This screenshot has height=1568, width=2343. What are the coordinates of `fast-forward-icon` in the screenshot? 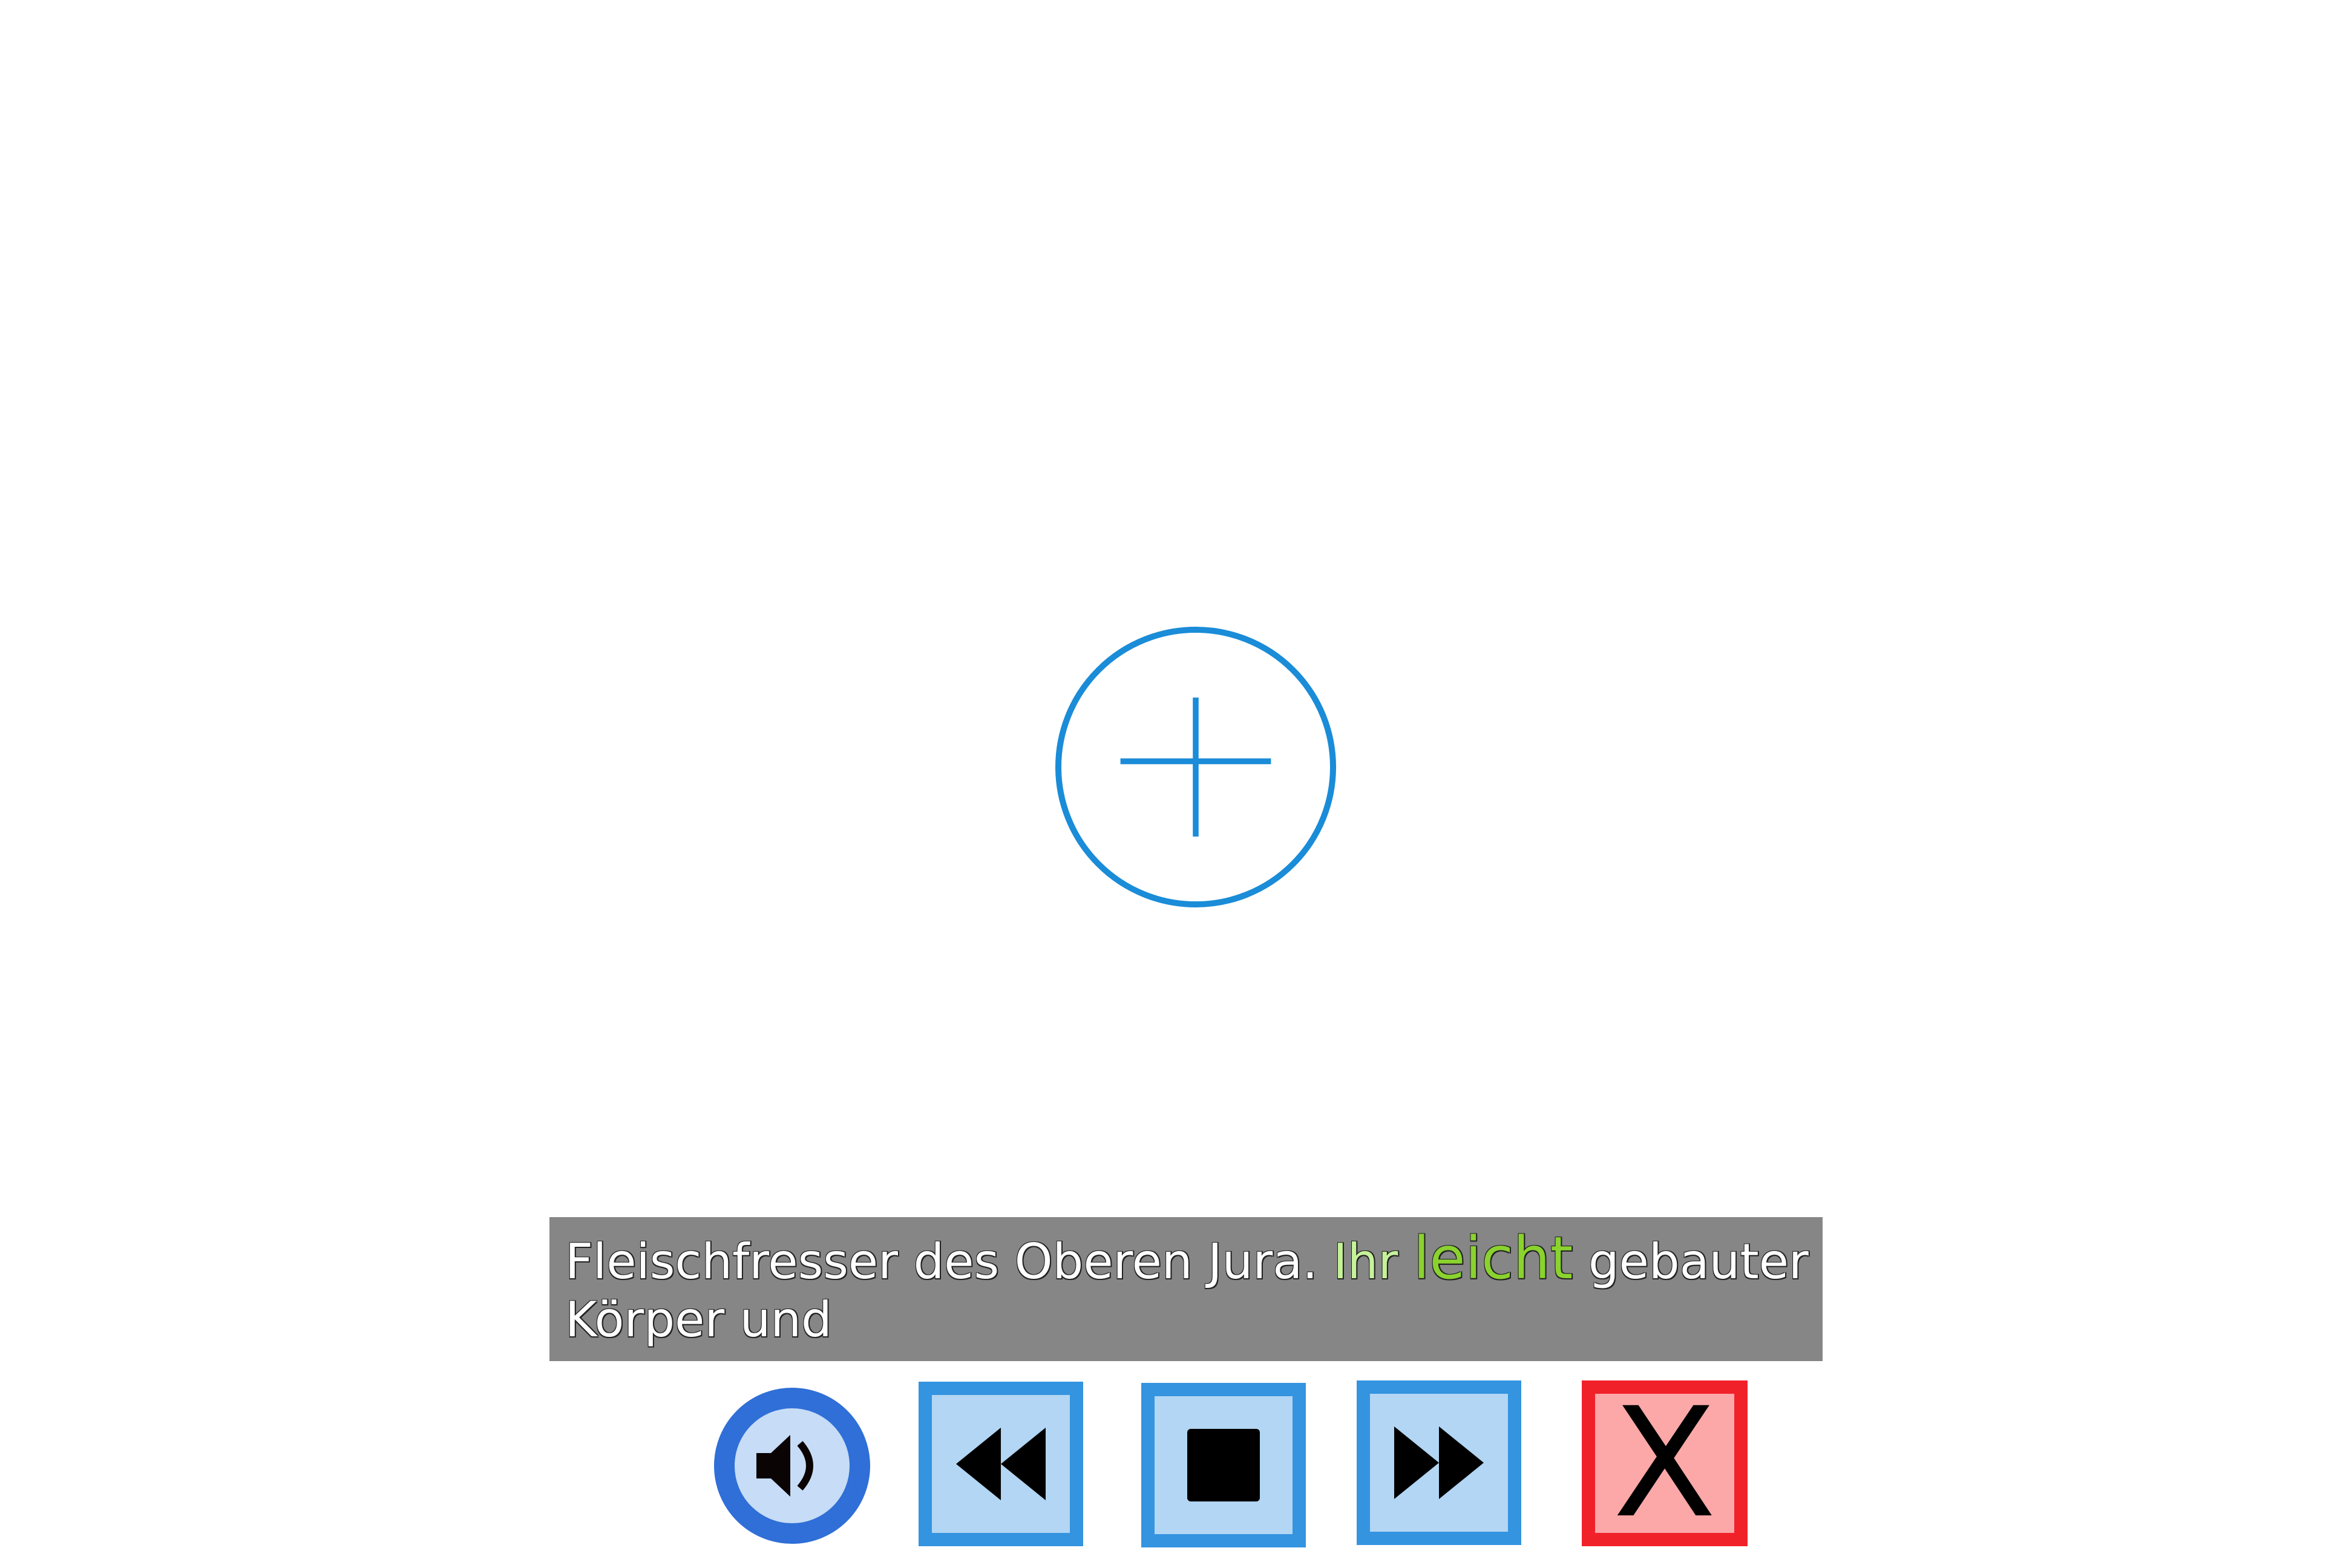 It's located at (1439, 1463).